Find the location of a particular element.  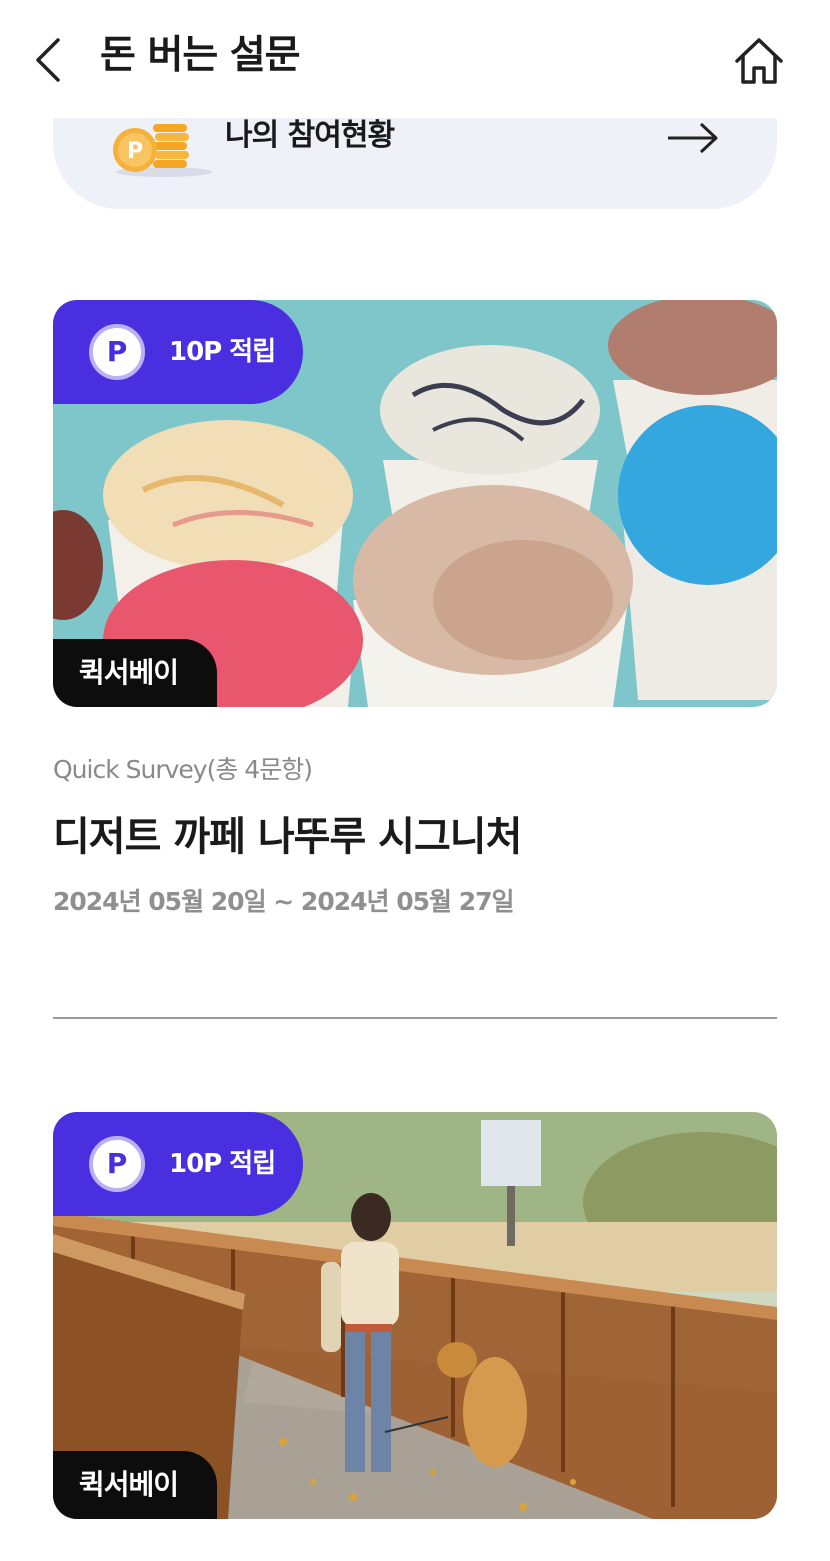

chevron-left-icon is located at coordinates (48, 60).